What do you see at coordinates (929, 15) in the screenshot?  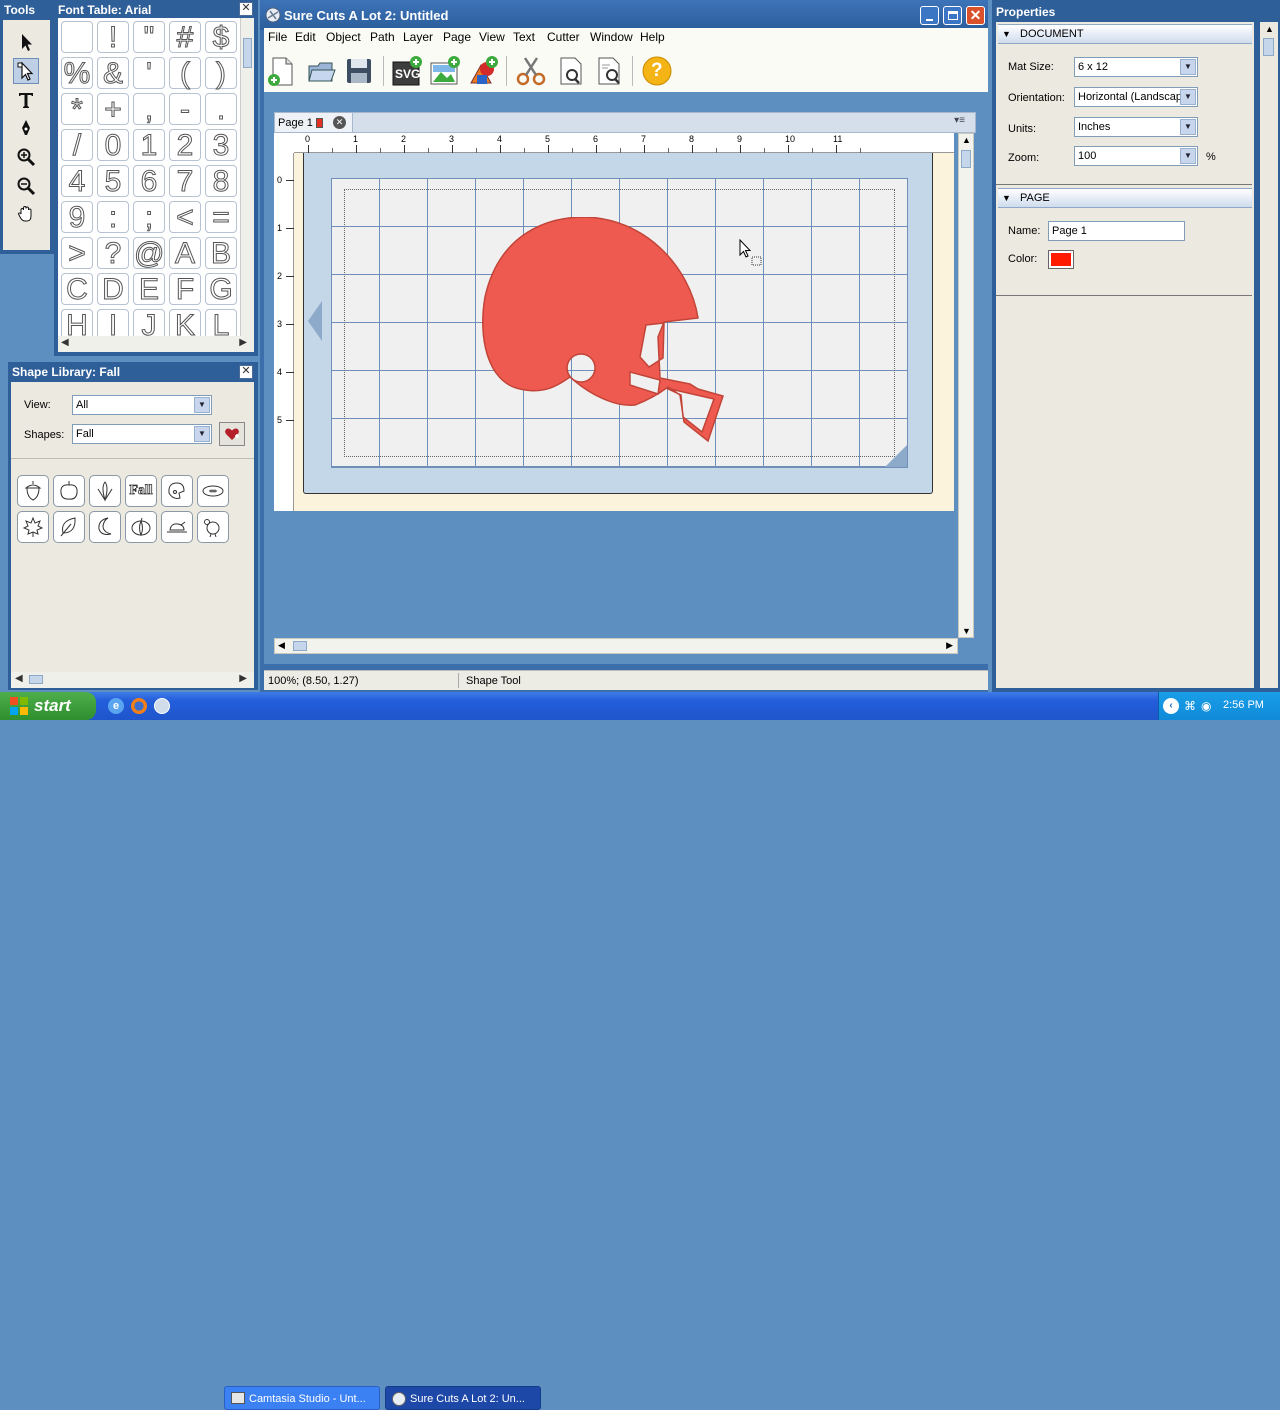 I see `minimize-button` at bounding box center [929, 15].